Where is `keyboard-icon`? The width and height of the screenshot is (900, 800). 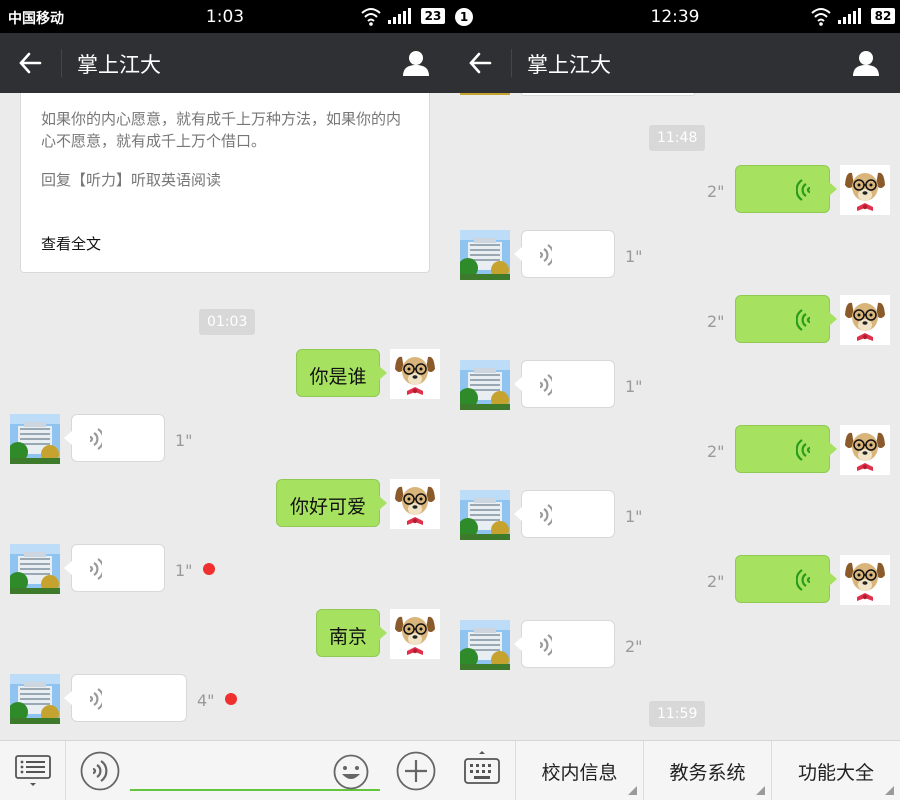
keyboard-icon is located at coordinates (482, 767).